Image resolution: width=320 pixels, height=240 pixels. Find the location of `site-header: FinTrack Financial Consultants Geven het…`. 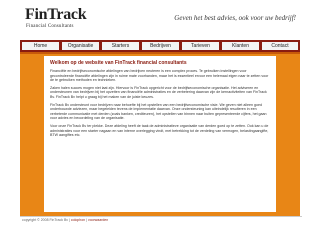

site-header: FinTrack Financial Consultants Geven het… is located at coordinates (160, 20).